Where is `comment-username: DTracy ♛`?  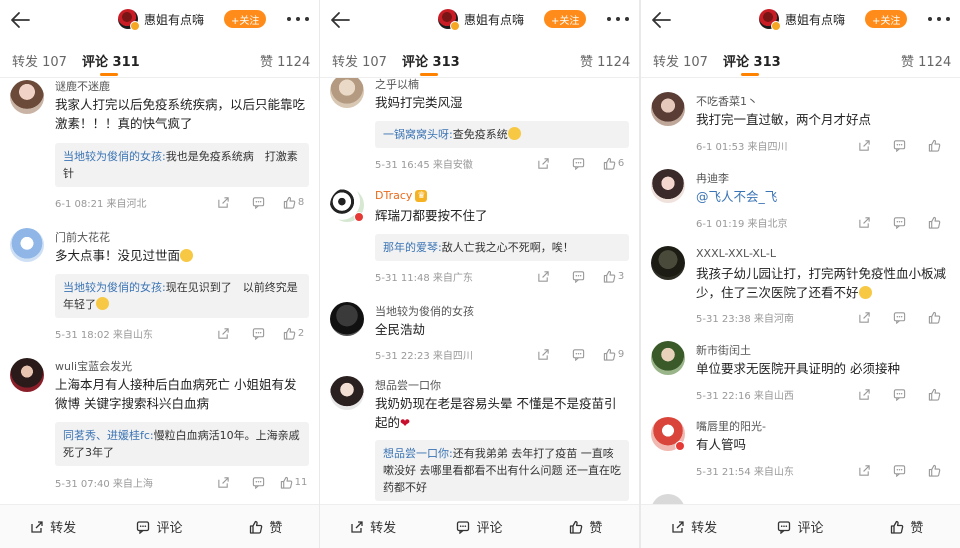
comment-username: DTracy ♛ is located at coordinates (401, 195).